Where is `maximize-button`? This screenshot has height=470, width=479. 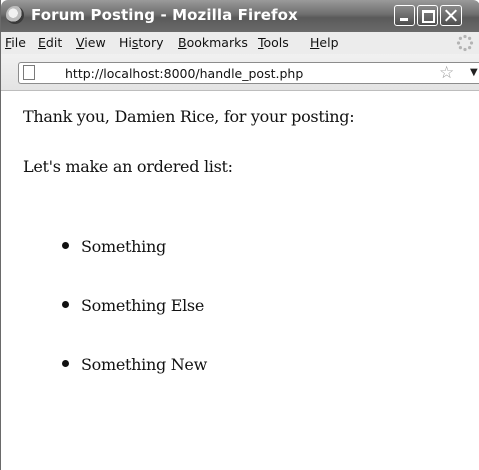 maximize-button is located at coordinates (427, 15).